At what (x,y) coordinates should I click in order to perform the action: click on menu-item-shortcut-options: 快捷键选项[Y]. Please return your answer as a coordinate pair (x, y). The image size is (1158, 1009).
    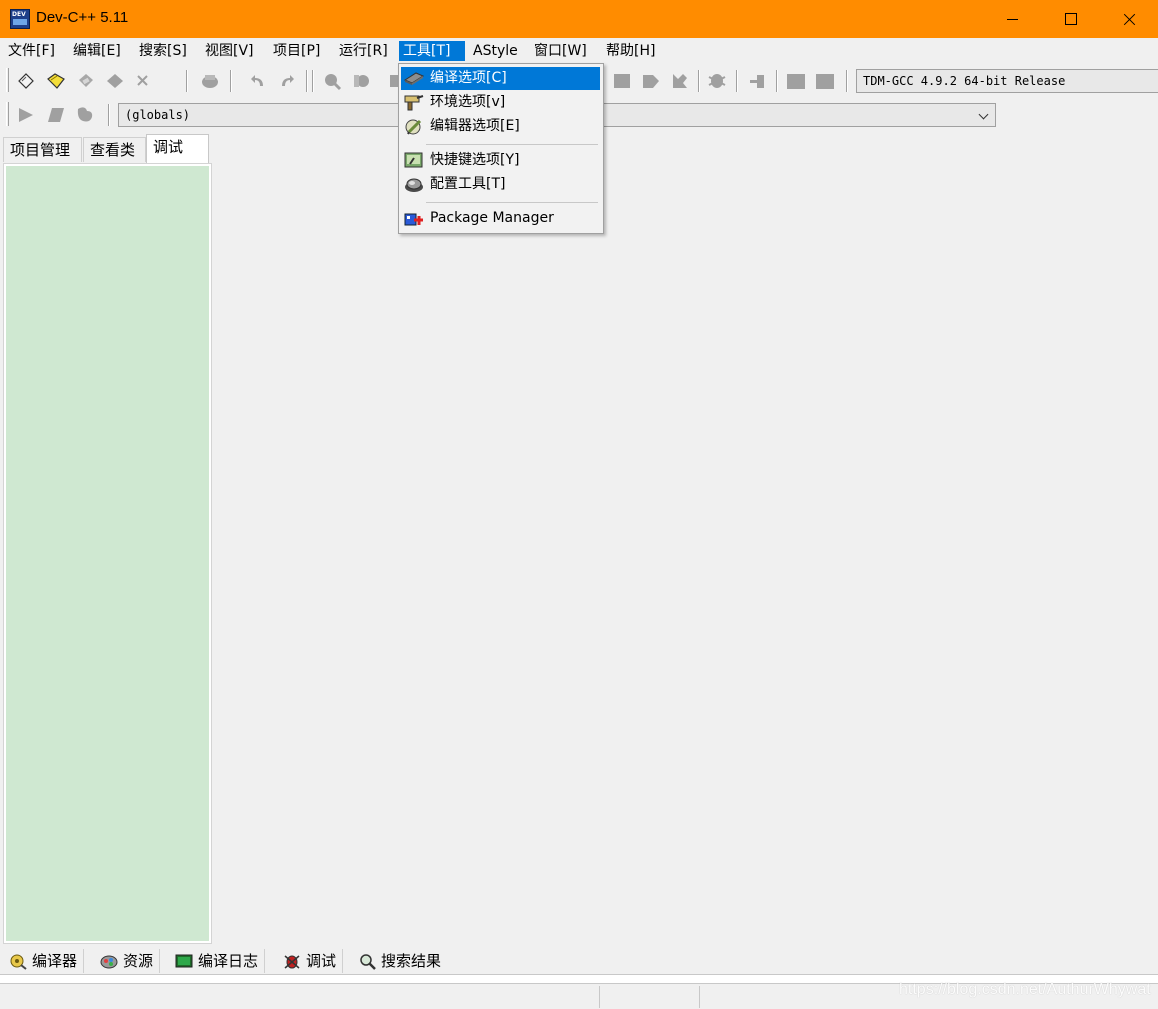
    Looking at the image, I should click on (500, 160).